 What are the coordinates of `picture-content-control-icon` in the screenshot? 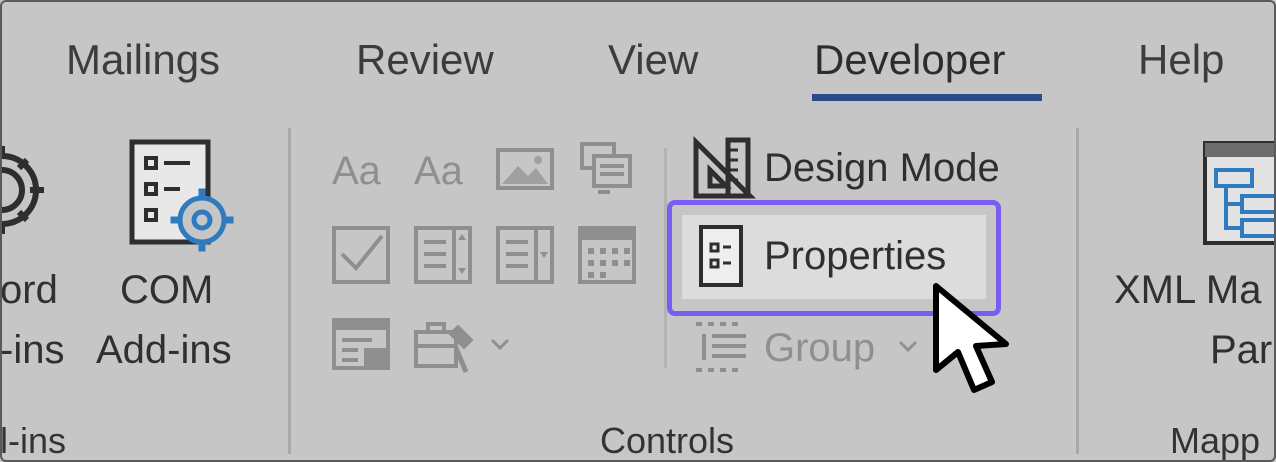 It's located at (526, 170).